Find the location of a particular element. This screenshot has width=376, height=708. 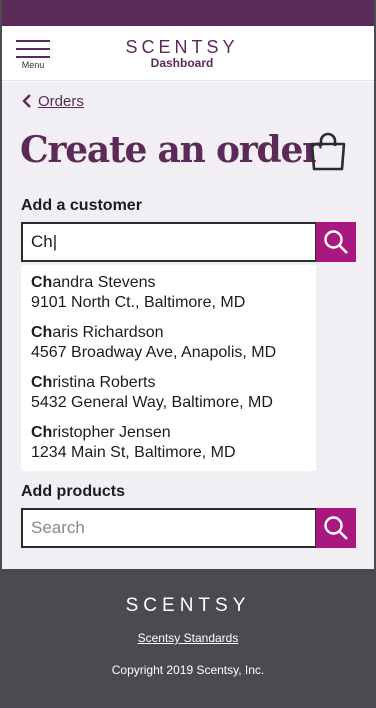

brand-logo: SCENTSY Dashboard is located at coordinates (182, 53).